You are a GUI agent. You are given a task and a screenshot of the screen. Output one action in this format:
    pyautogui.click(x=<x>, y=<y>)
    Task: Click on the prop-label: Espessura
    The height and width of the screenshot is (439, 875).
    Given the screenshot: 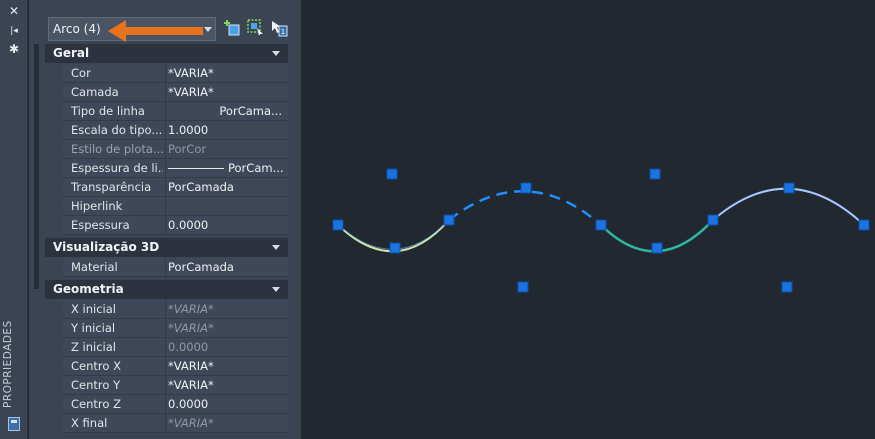 What is the action you would take?
    pyautogui.click(x=100, y=225)
    